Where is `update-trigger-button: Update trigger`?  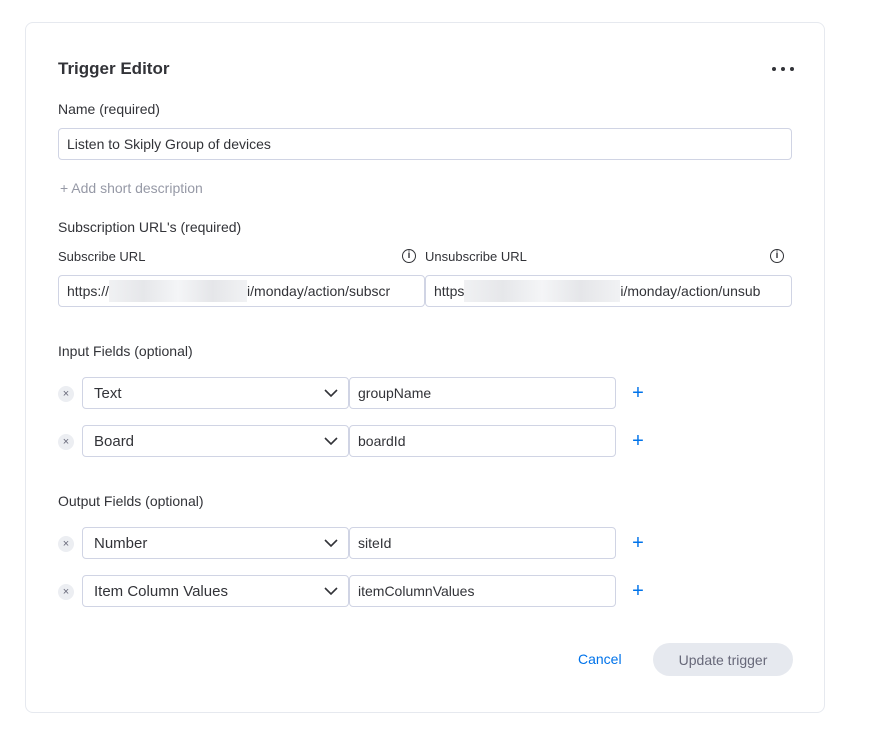
update-trigger-button: Update trigger is located at coordinates (723, 659).